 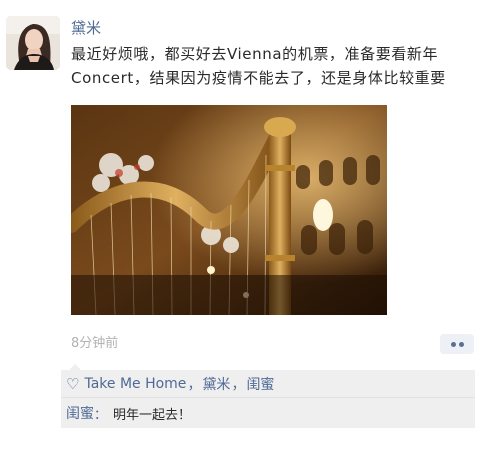 I want to click on post-author-name: 黛米, so click(x=86, y=28).